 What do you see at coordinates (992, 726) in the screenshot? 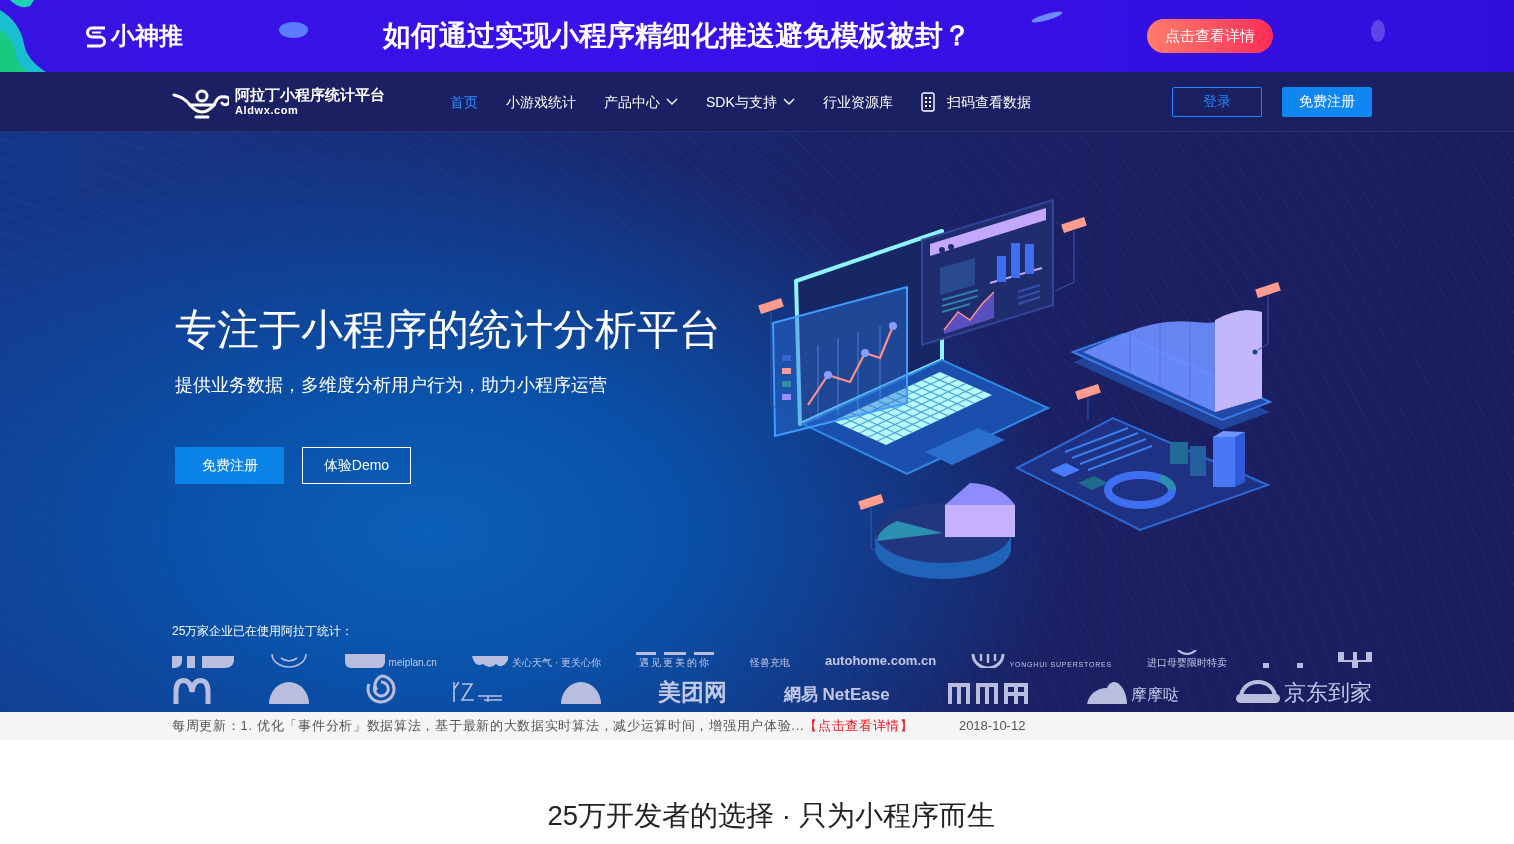
I see `news-date: 2018-10-12` at bounding box center [992, 726].